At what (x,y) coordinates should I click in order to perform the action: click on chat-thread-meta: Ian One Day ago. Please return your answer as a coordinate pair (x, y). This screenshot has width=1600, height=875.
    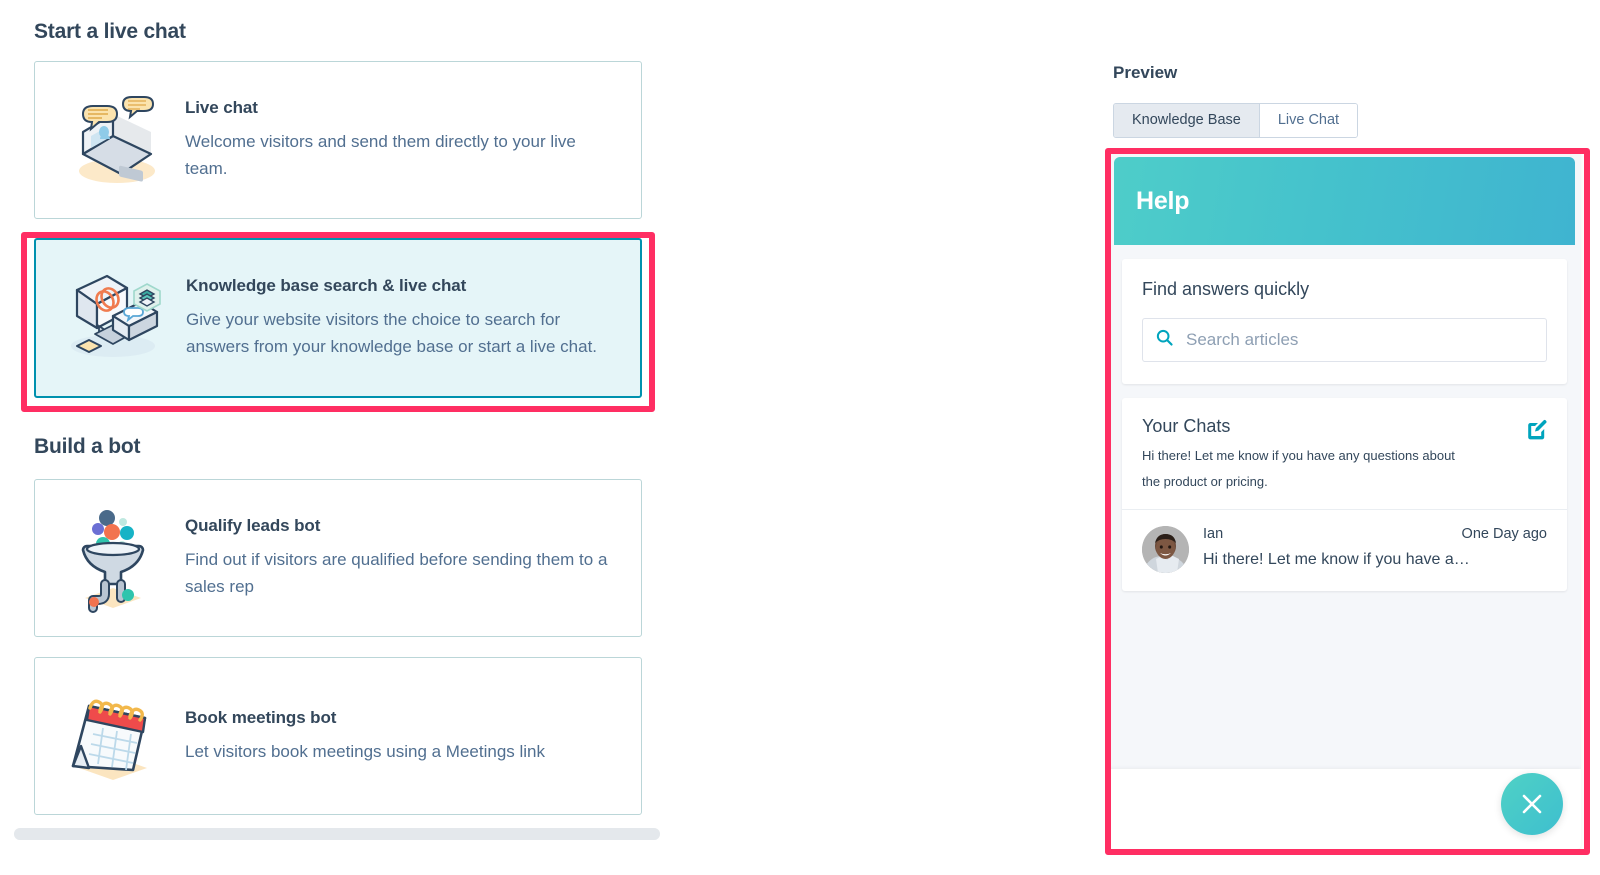
    Looking at the image, I should click on (1375, 534).